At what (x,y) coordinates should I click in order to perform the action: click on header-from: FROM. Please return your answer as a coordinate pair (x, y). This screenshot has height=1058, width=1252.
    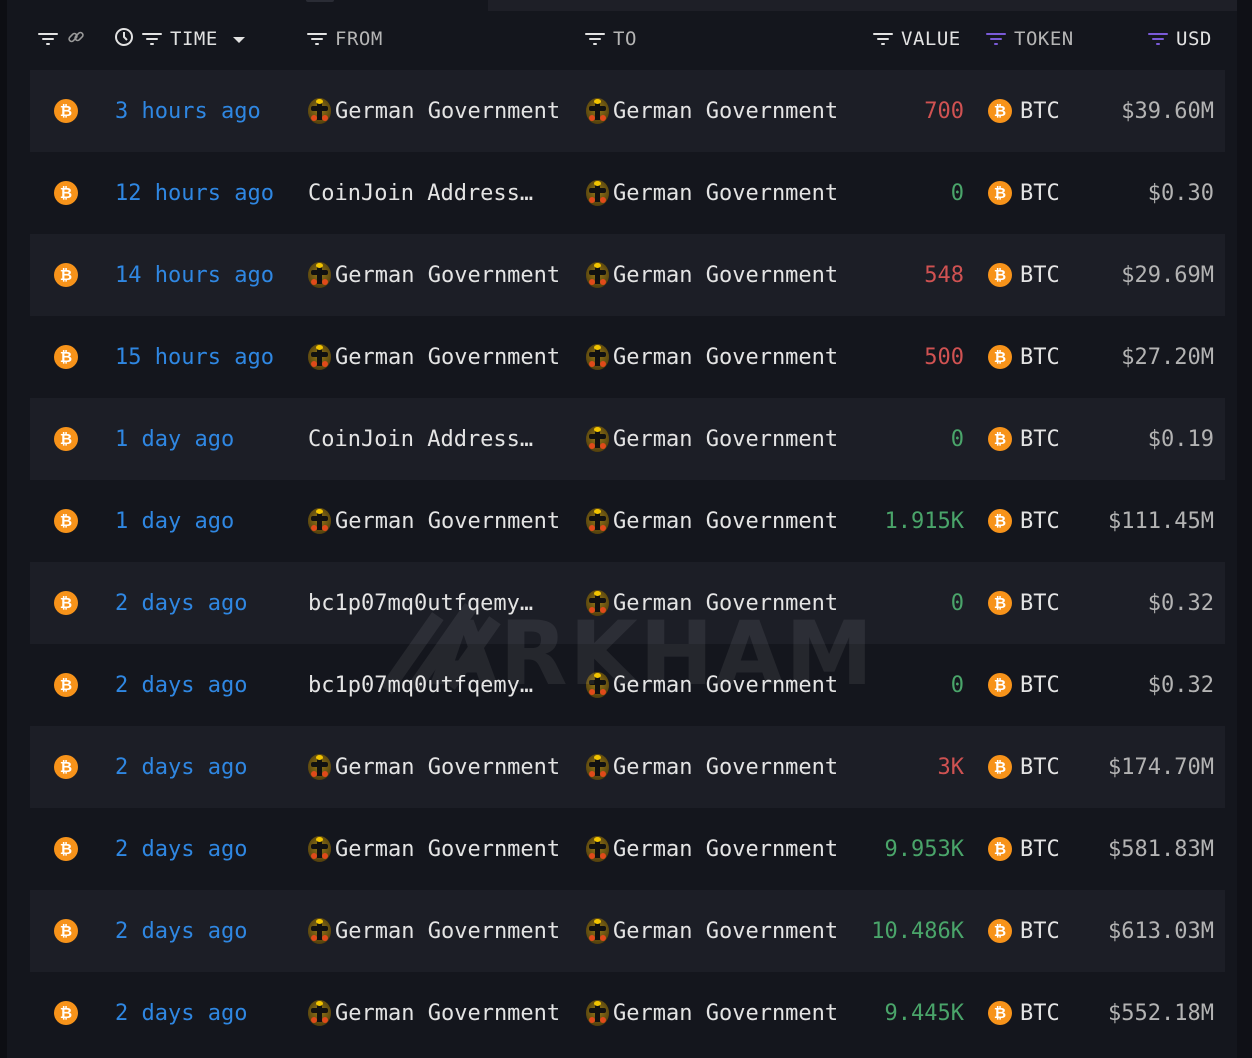
    Looking at the image, I should click on (345, 39).